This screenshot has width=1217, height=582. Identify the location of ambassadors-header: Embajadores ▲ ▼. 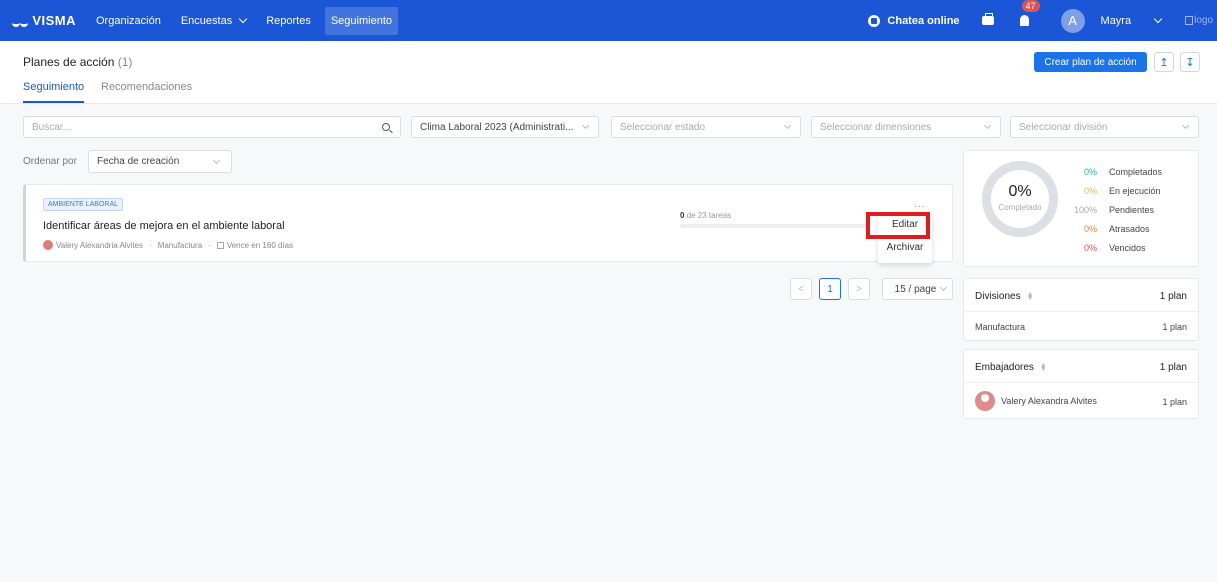
(1011, 367).